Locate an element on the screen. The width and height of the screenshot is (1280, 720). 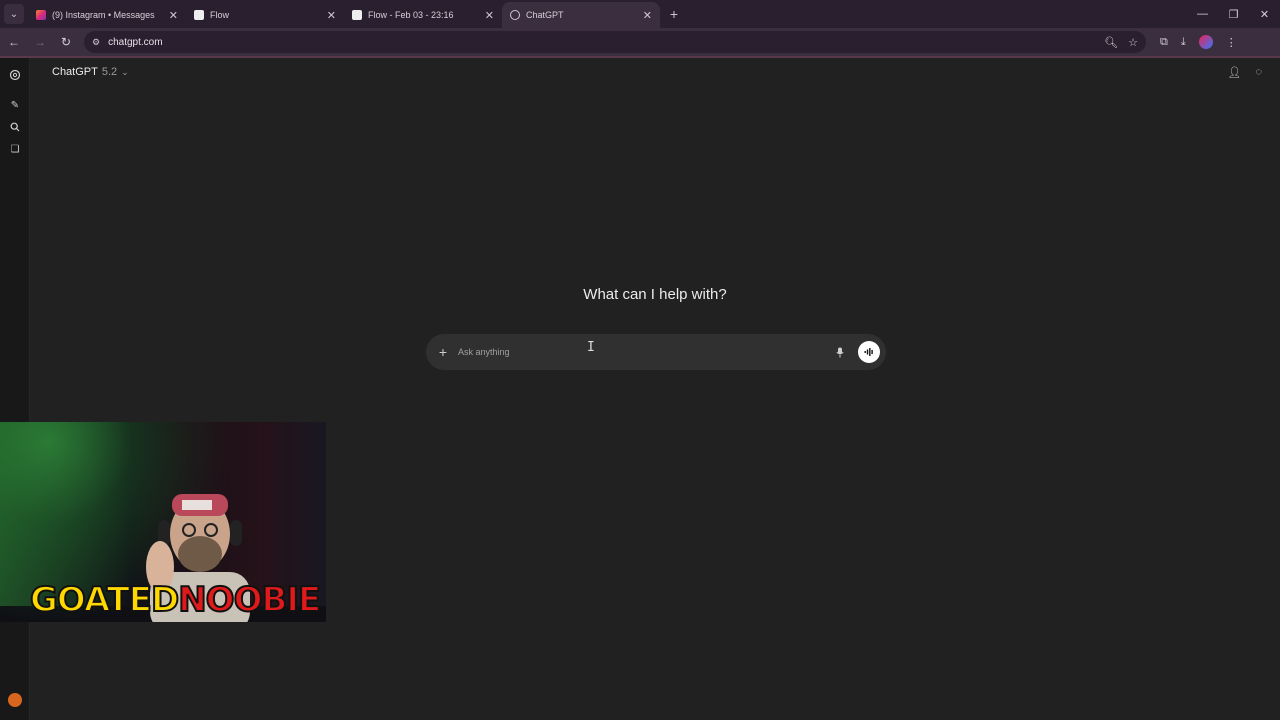
header-actions: 👤︎ ◌ is located at coordinates (1244, 72).